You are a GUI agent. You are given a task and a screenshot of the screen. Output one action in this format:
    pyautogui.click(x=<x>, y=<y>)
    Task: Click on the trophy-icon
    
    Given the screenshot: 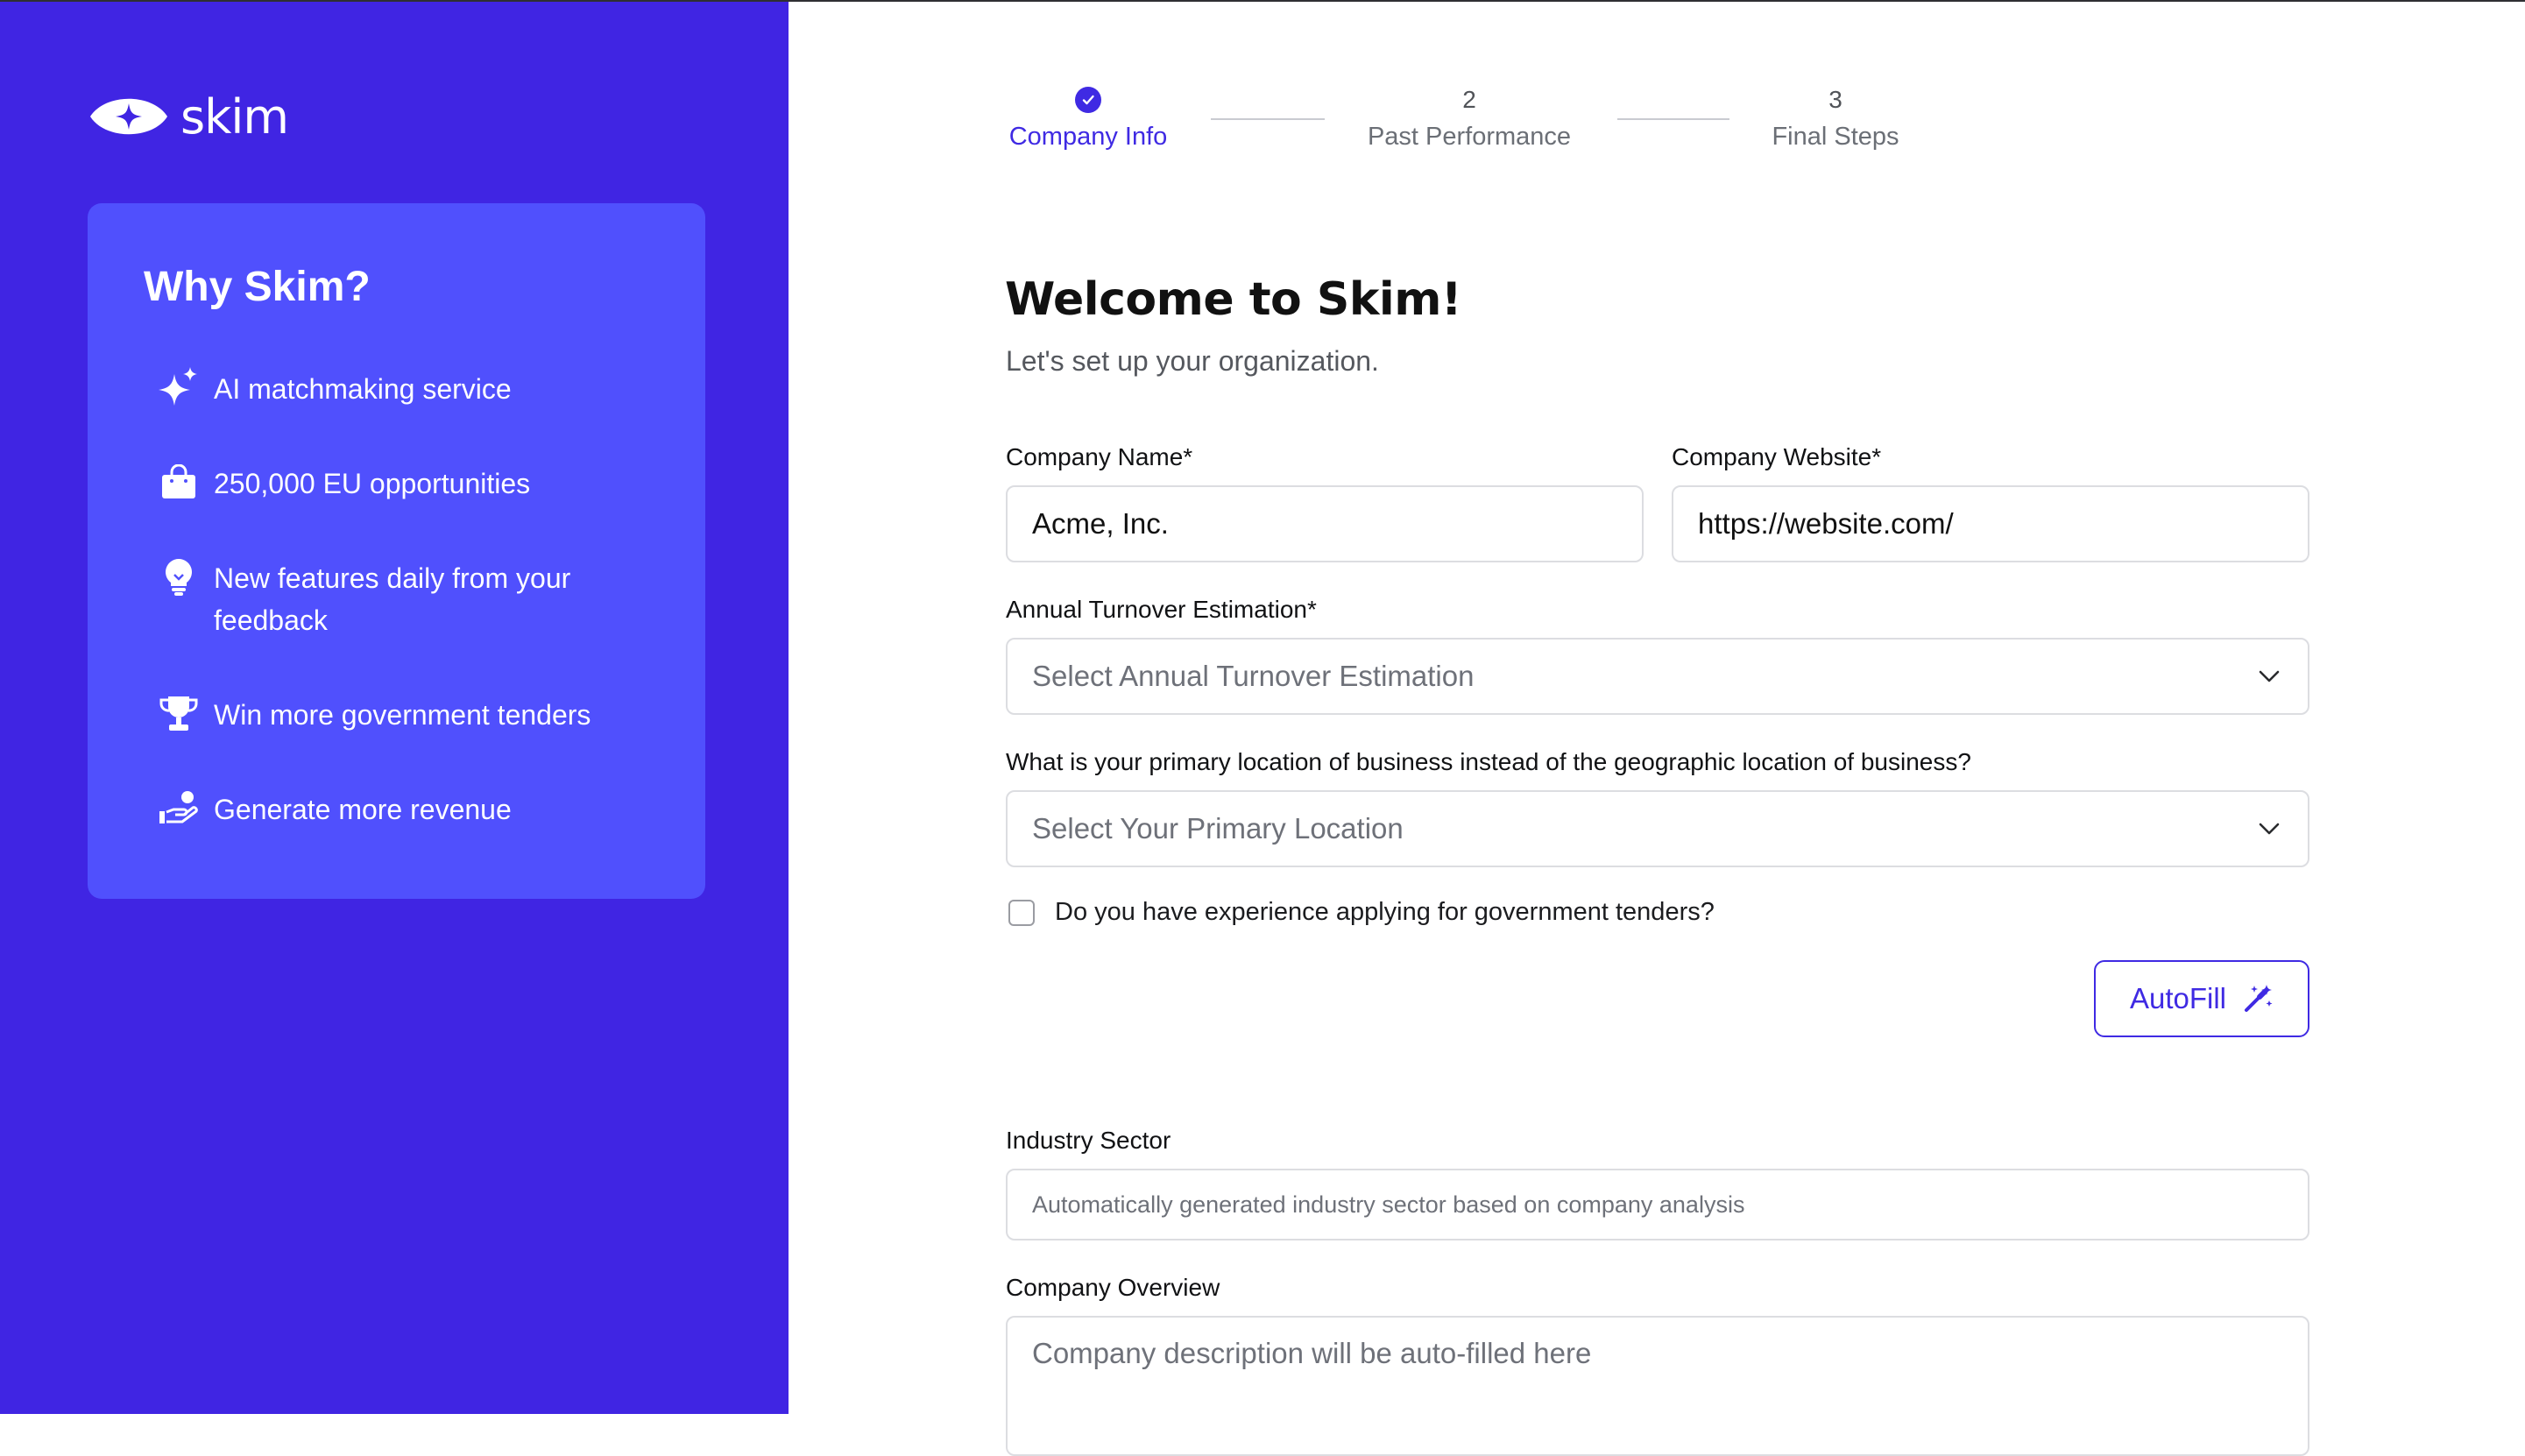 What is the action you would take?
    pyautogui.click(x=179, y=713)
    